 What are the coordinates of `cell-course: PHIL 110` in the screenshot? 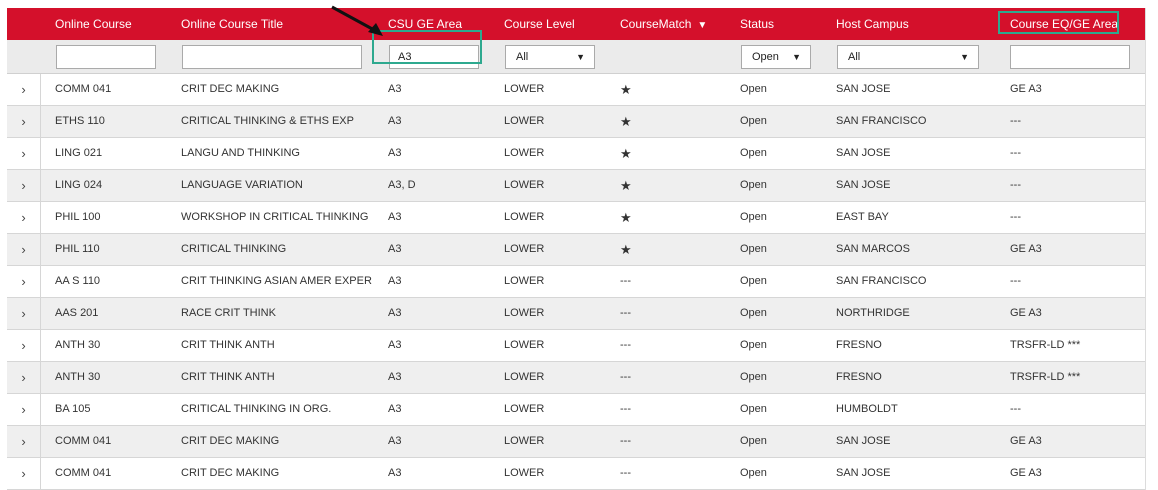 It's located at (77, 249).